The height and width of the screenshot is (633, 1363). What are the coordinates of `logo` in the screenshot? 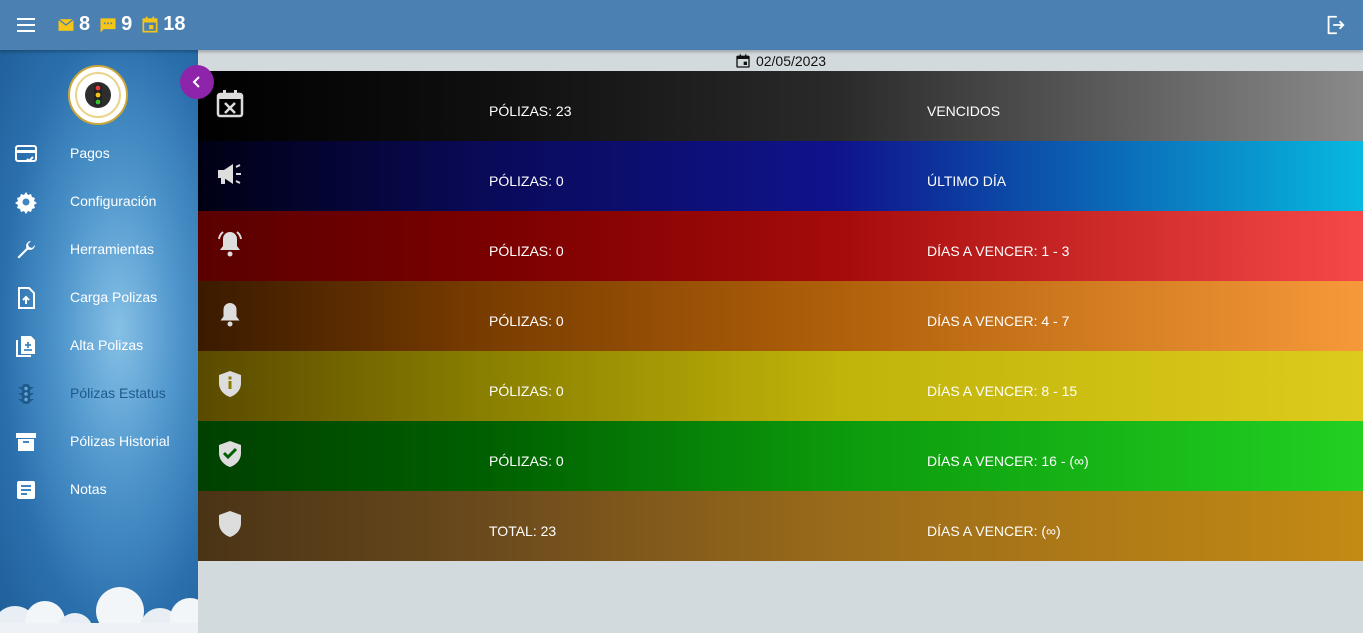 It's located at (98, 95).